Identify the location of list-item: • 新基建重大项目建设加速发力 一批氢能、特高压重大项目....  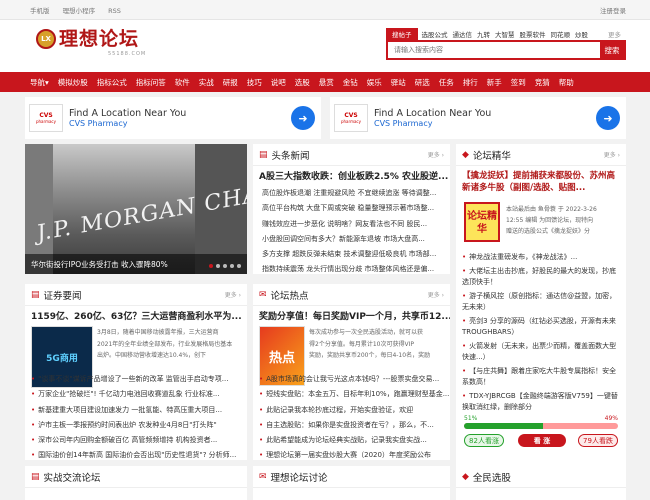
(136, 410).